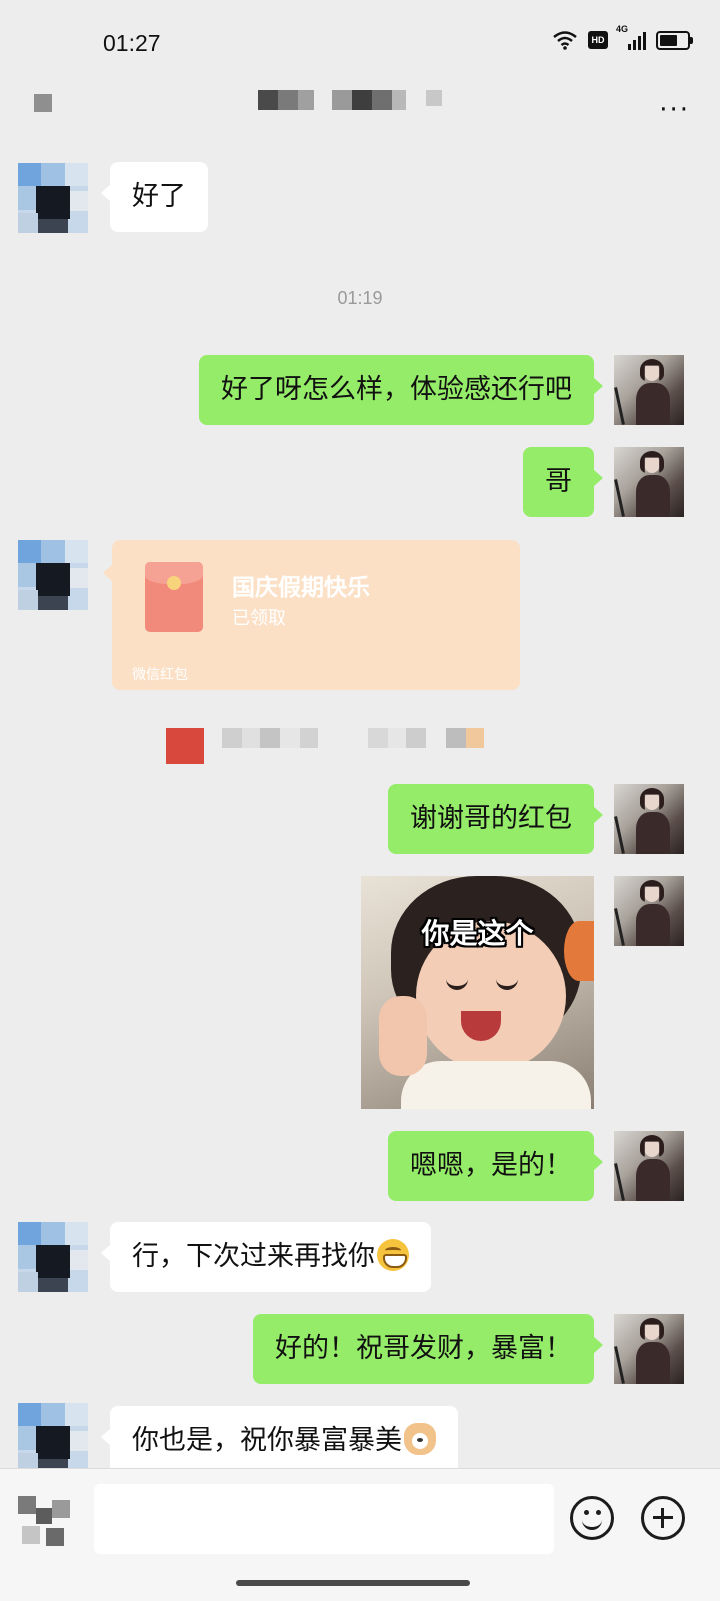 This screenshot has height=1601, width=720. I want to click on red-packet-title: 国庆假期快乐, so click(301, 588).